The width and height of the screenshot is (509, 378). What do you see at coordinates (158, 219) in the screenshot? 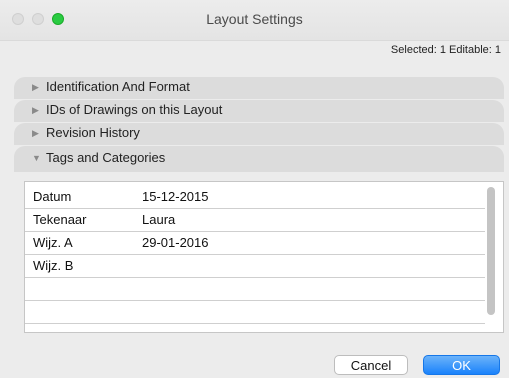
I see `tag-value: Laura` at bounding box center [158, 219].